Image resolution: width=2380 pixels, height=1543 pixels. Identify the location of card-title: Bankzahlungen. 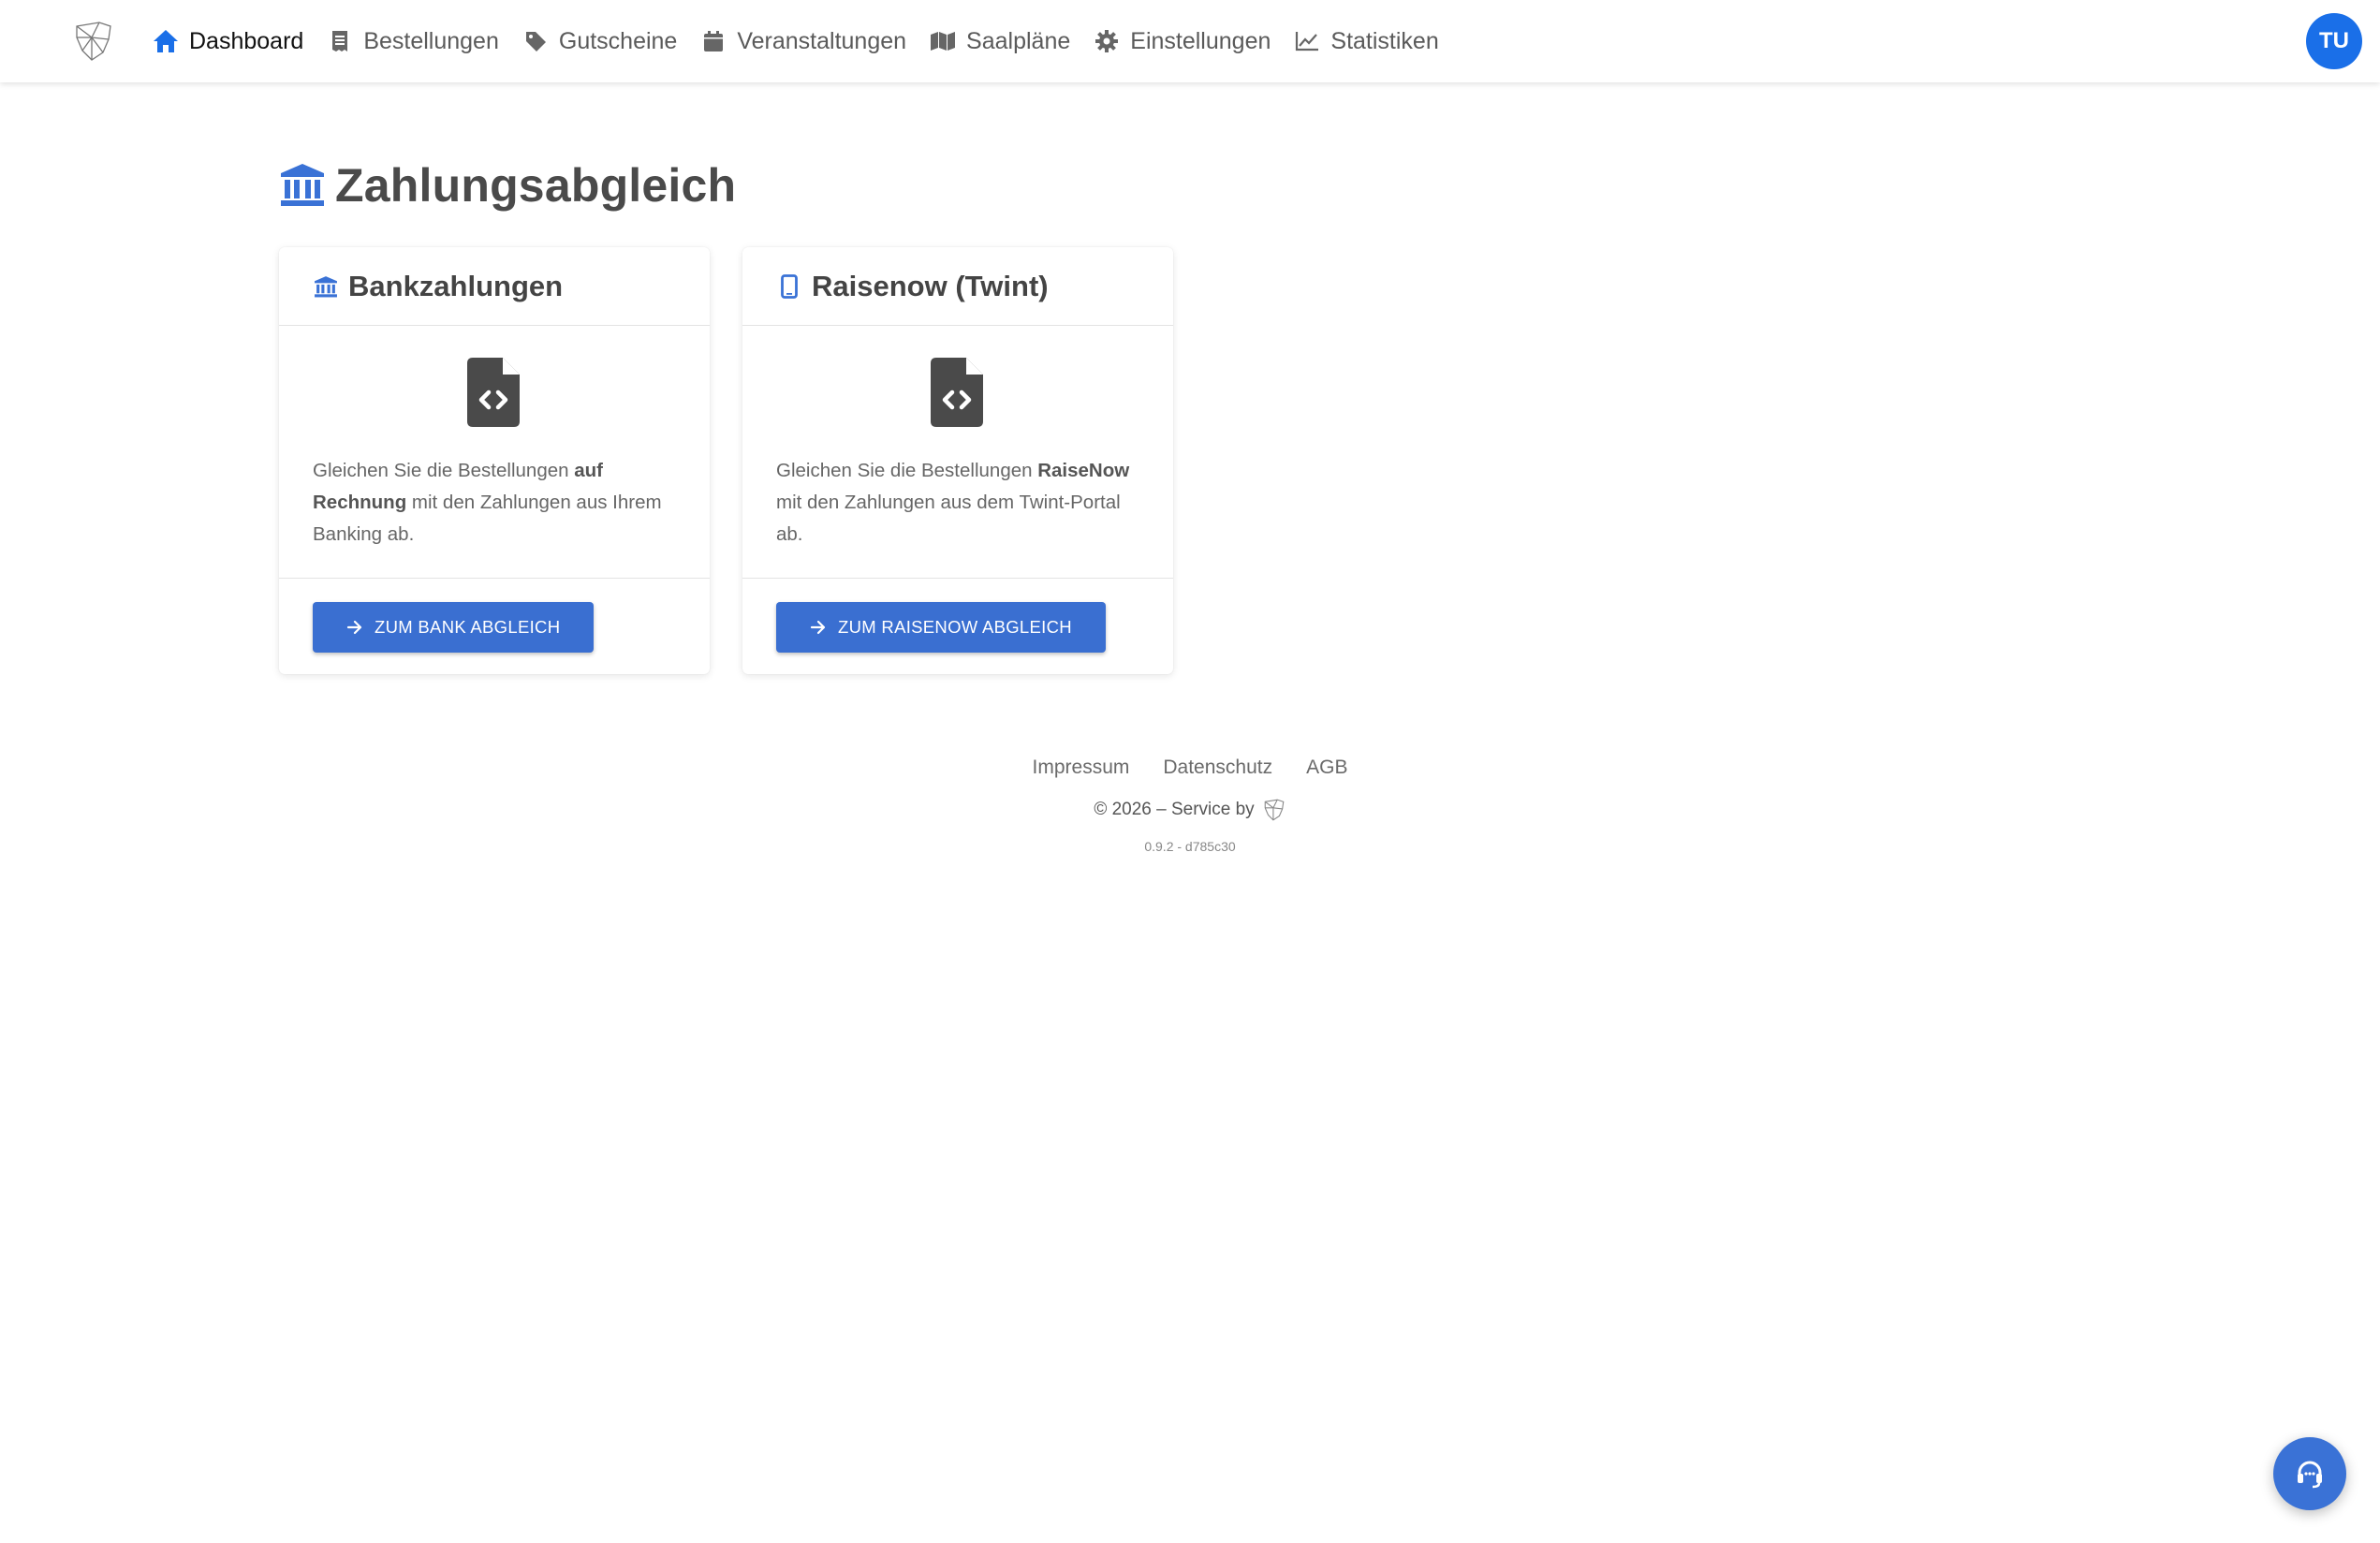
(456, 285).